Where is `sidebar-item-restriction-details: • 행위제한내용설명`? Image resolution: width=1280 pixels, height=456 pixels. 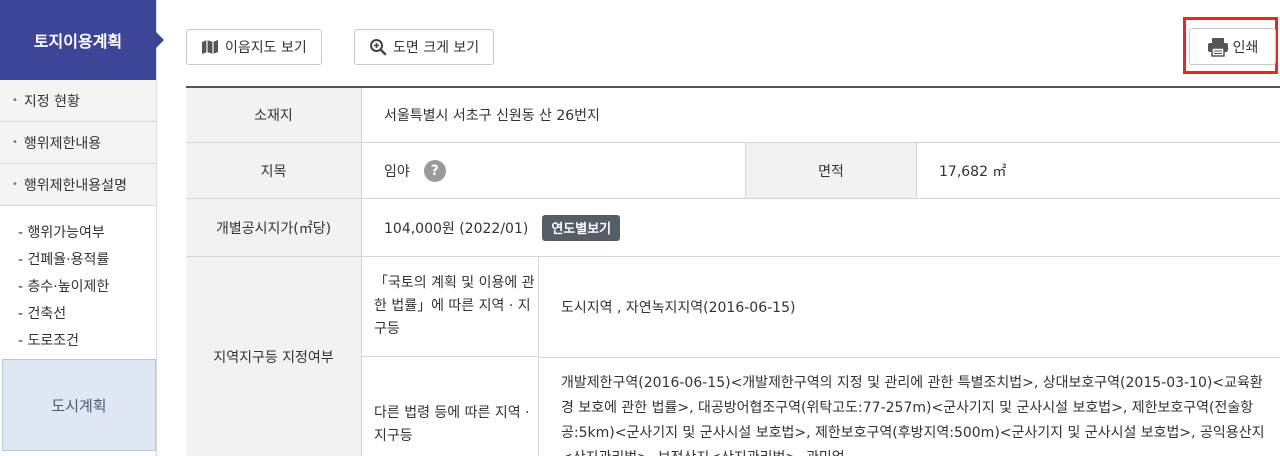
sidebar-item-restriction-details: • 행위제한내용설명 is located at coordinates (78, 185).